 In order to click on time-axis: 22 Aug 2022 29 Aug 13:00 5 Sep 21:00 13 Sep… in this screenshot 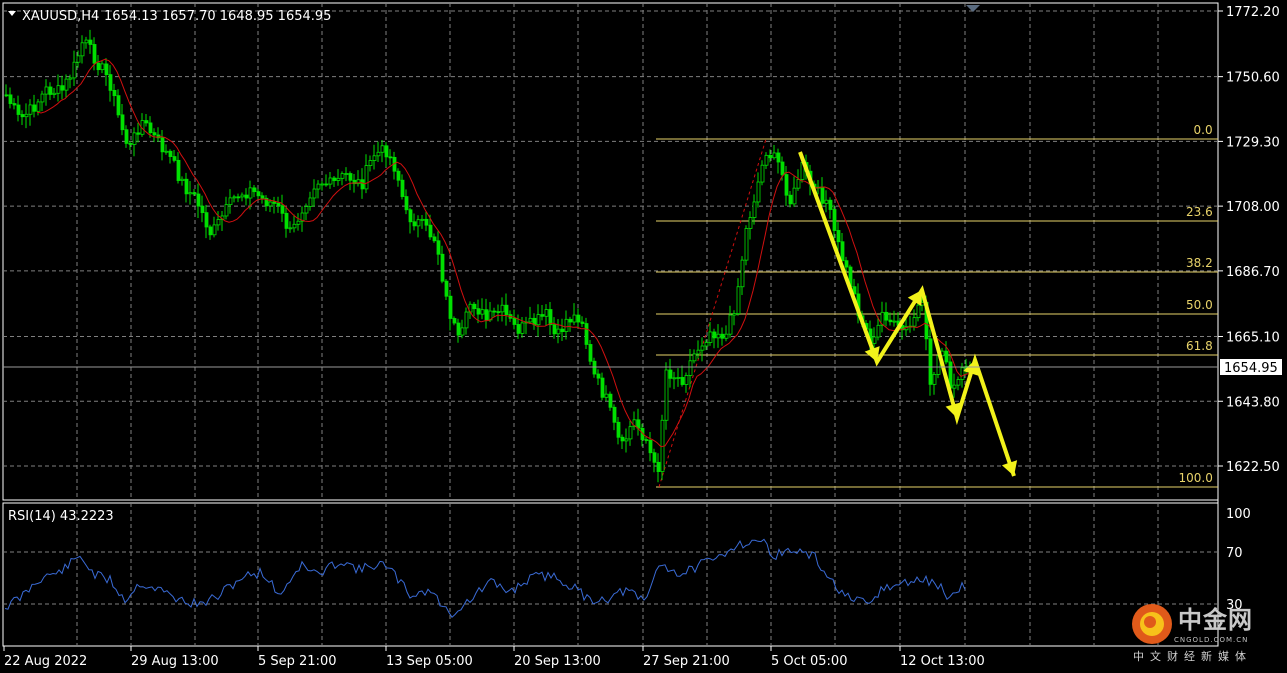, I will do `click(494, 657)`.